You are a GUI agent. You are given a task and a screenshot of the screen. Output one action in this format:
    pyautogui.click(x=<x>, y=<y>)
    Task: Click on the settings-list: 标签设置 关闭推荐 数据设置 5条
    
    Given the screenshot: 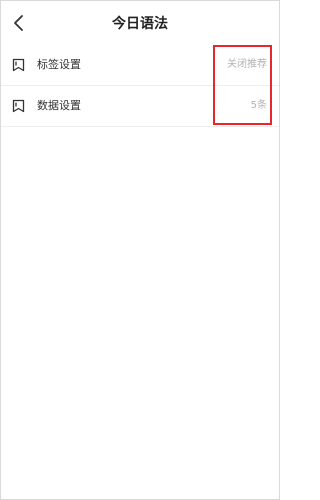 What is the action you would take?
    pyautogui.click(x=140, y=86)
    